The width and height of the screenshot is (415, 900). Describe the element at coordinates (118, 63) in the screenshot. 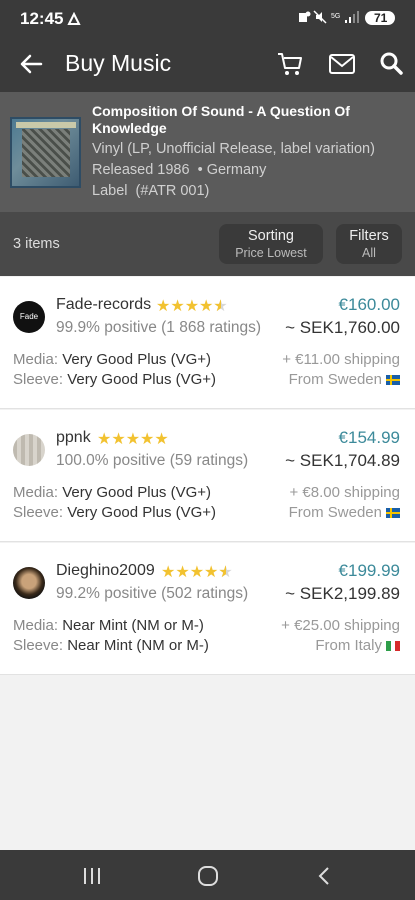

I see `page-title: Buy Music` at that location.